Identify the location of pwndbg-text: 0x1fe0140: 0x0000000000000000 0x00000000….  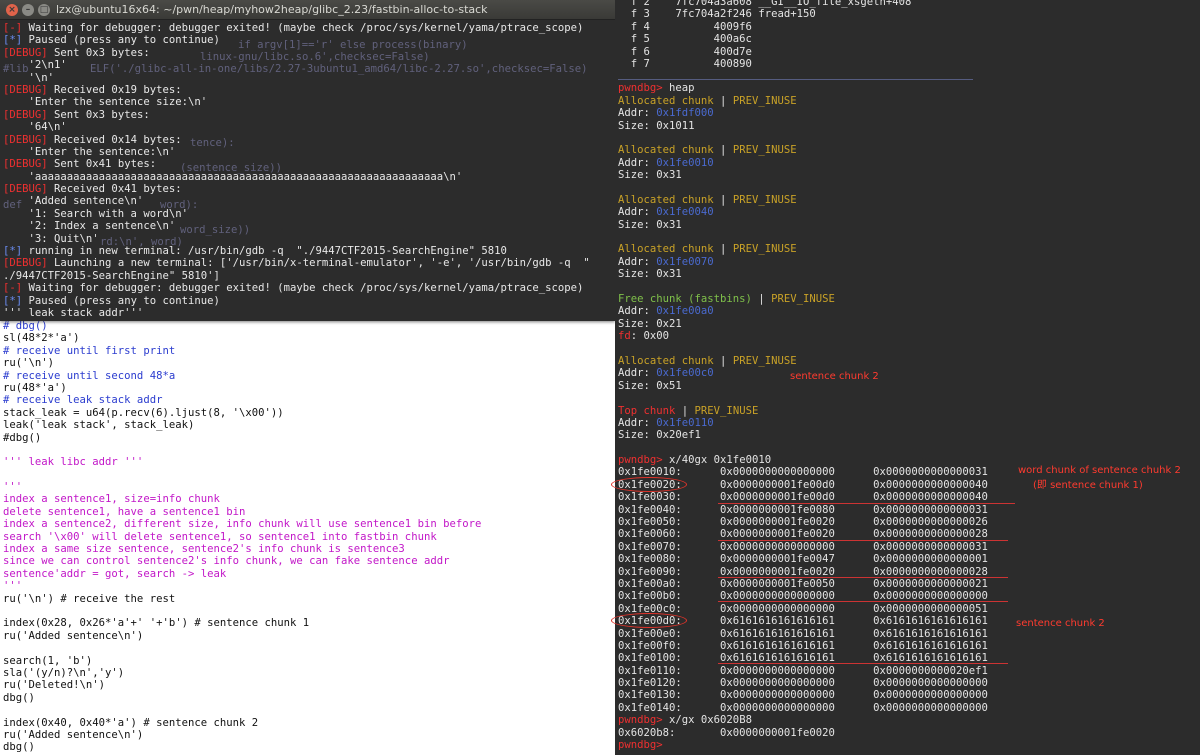
(803, 707).